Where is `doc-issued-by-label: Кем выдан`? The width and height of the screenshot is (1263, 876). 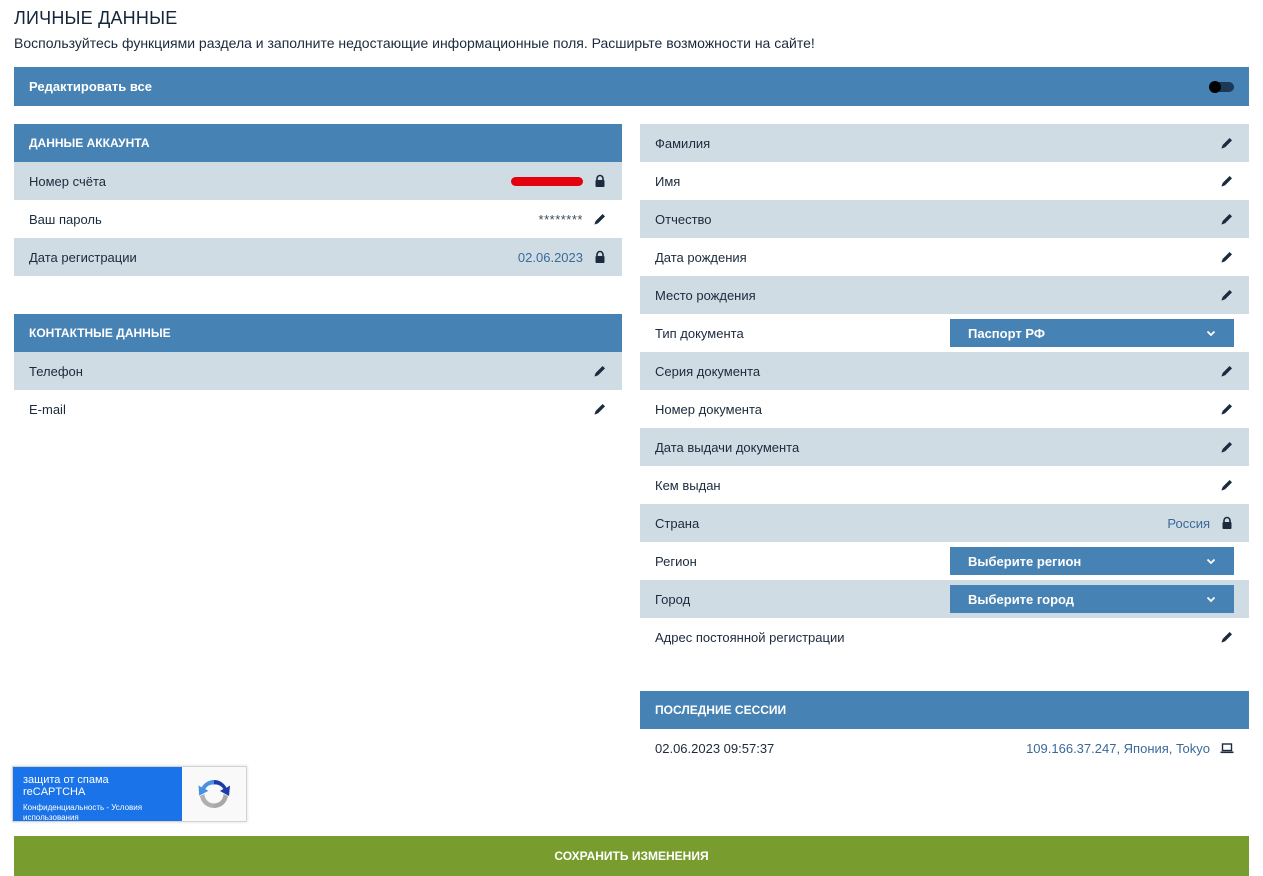
doc-issued-by-label: Кем выдан is located at coordinates (688, 485).